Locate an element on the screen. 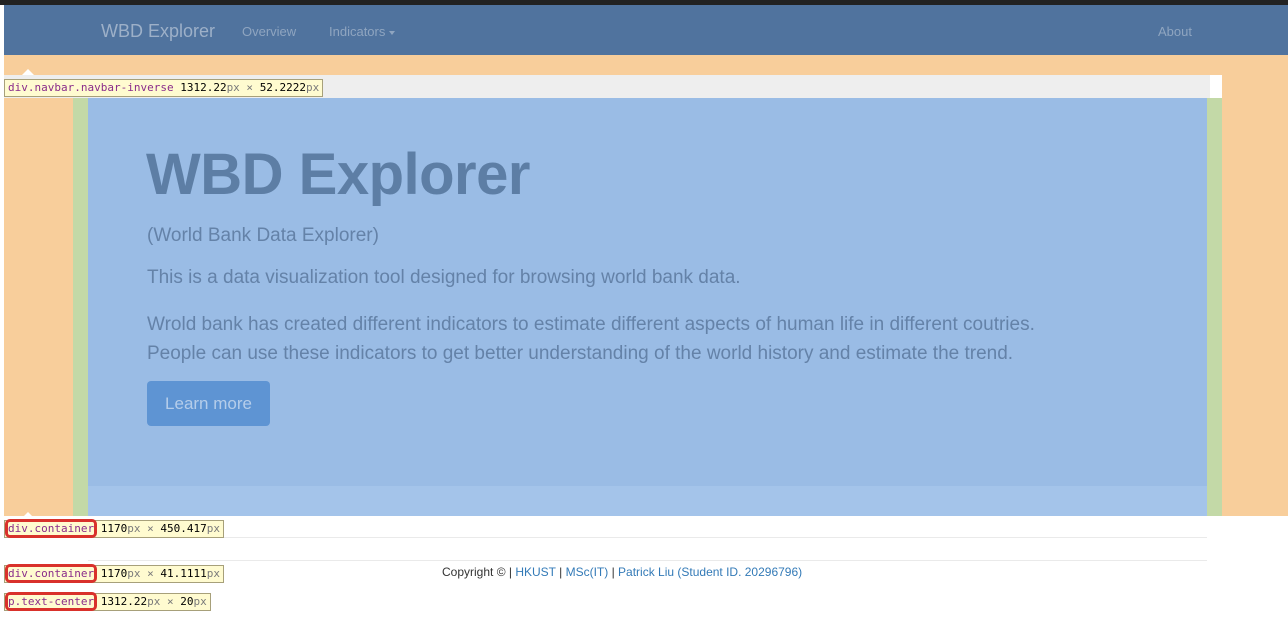 Image resolution: width=1288 pixels, height=644 pixels. jumbotron-subtitle: (World Bank Data Explorer) is located at coordinates (263, 235).